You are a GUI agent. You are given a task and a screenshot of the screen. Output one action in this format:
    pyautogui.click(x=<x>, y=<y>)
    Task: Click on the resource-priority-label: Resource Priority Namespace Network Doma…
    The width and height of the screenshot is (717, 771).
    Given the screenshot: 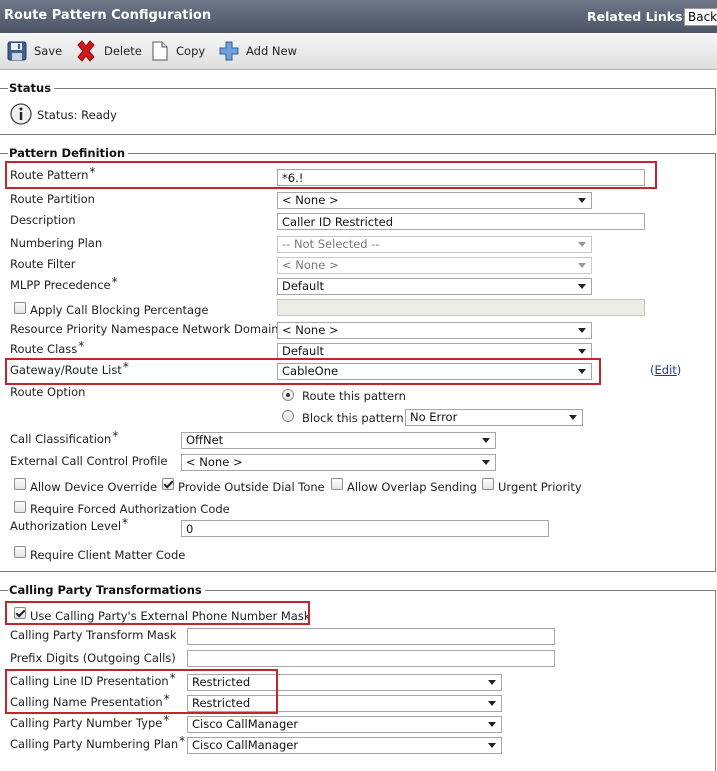 What is the action you would take?
    pyautogui.click(x=144, y=329)
    